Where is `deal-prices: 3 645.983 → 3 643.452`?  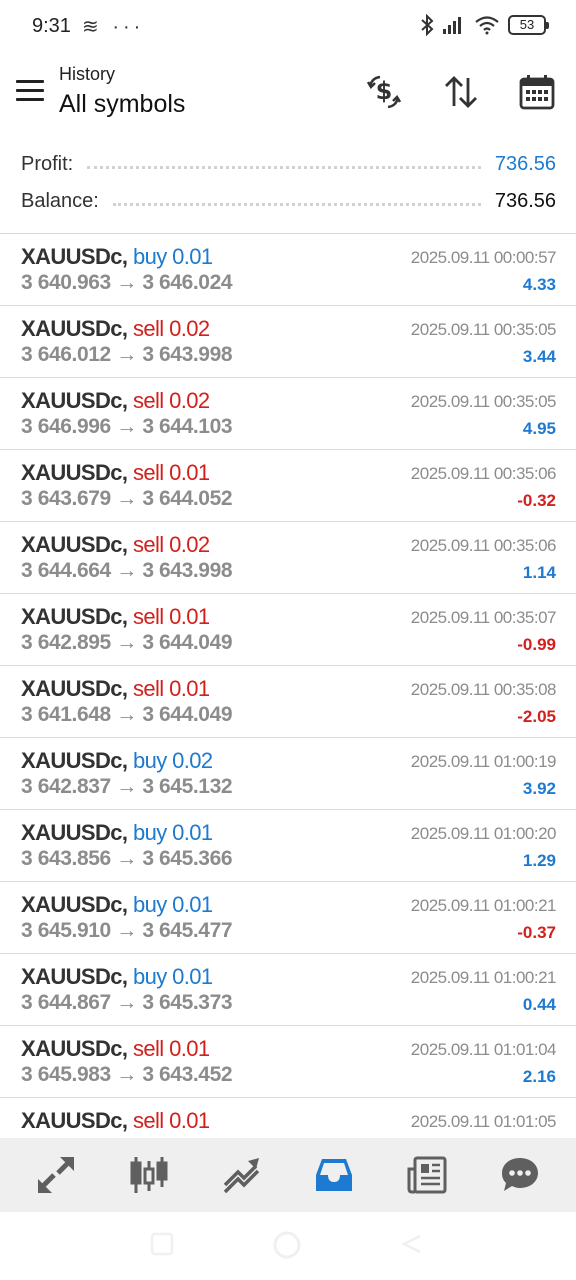
deal-prices: 3 645.983 → 3 643.452 is located at coordinates (127, 1075).